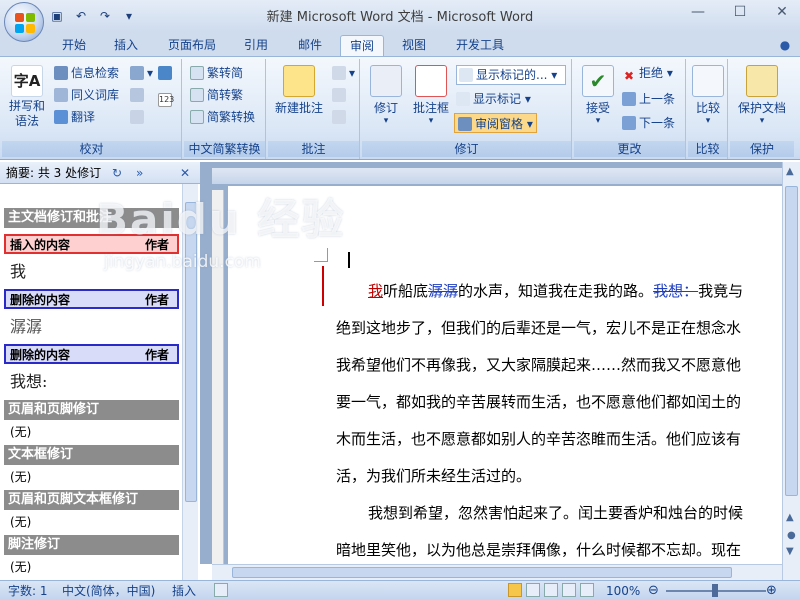 The image size is (800, 600). Describe the element at coordinates (511, 75) in the screenshot. I see `display-for-review-select: 显示标记的... ▾` at that location.